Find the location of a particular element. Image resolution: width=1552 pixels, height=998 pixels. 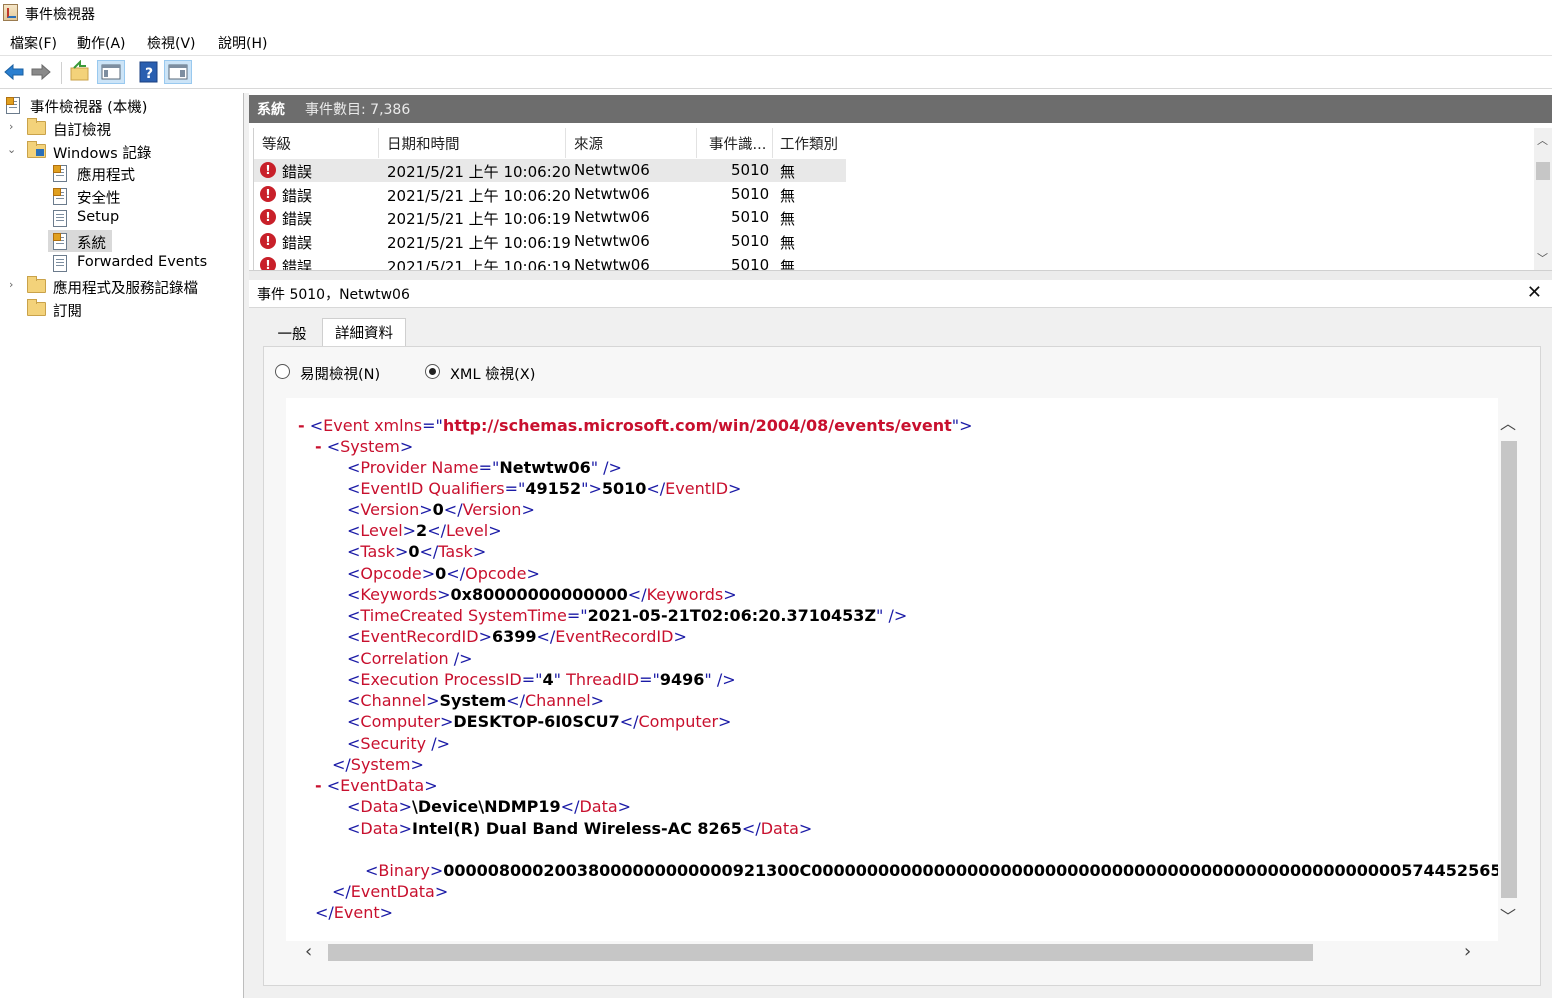

scroll-right-icon: › is located at coordinates (1467, 951).